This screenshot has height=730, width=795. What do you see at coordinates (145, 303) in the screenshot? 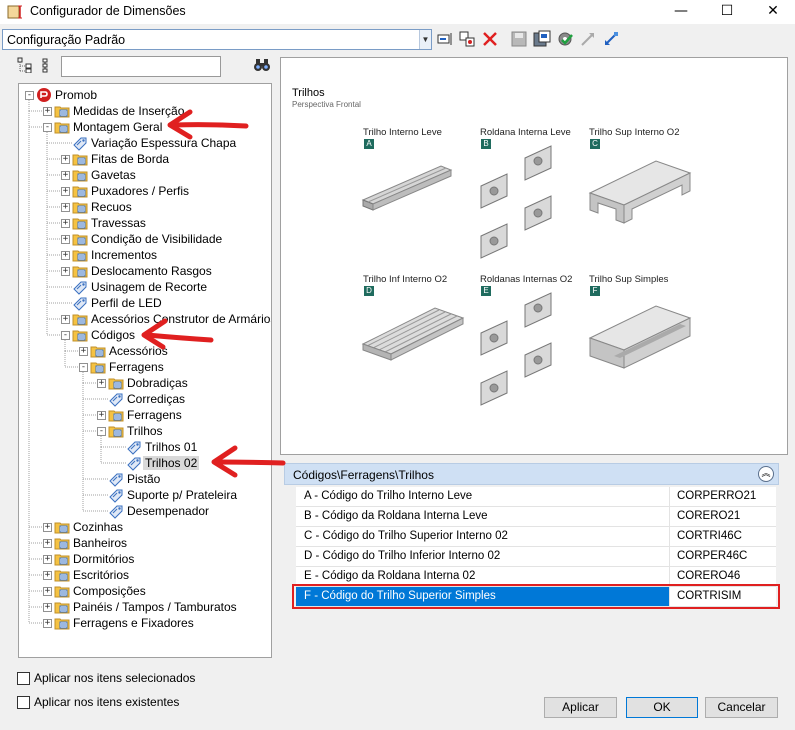
I see `tree-node-perfil-de-led: Perfil de LED` at bounding box center [145, 303].